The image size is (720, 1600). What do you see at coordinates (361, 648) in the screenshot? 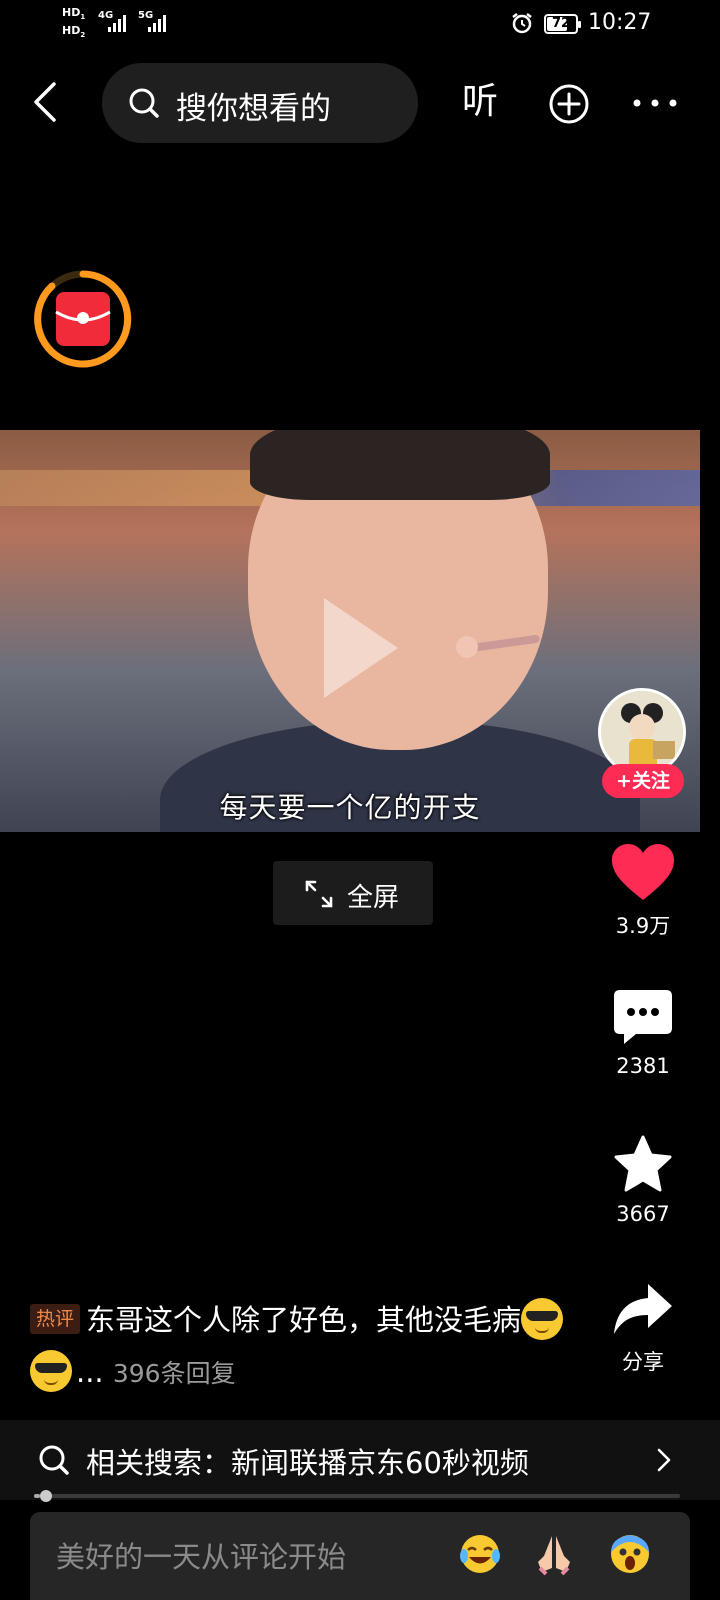
I see `play-icon` at bounding box center [361, 648].